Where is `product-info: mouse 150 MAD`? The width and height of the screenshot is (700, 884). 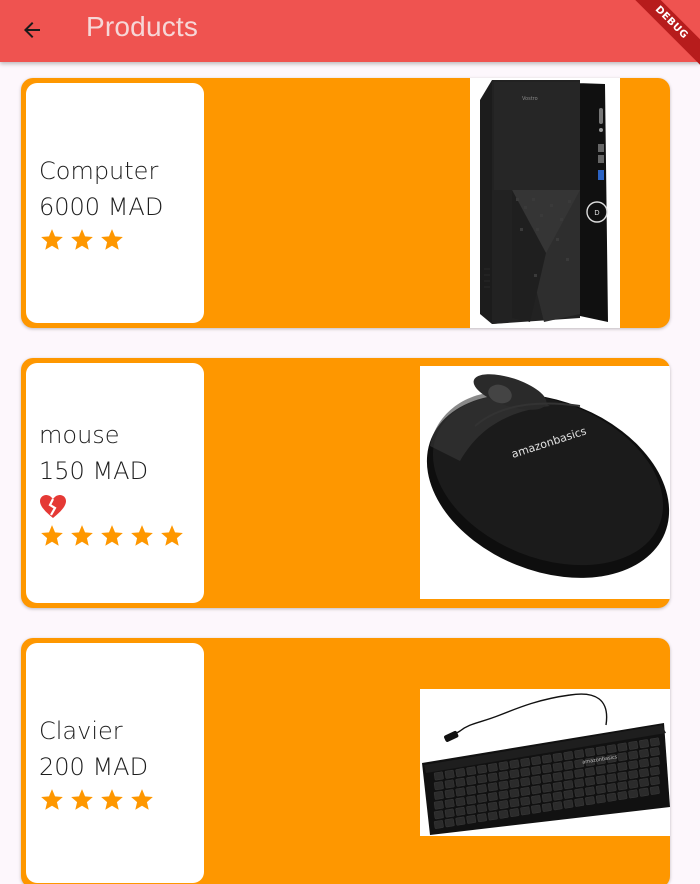 product-info: mouse 150 MAD is located at coordinates (115, 483).